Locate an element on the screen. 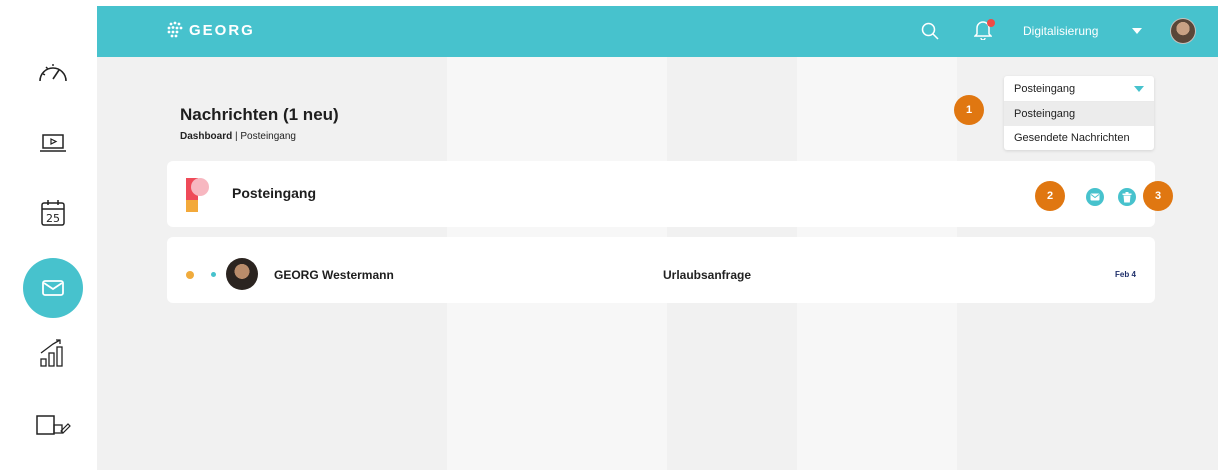 Image resolution: width=1226 pixels, height=470 pixels. sidebar: 25 is located at coordinates (48, 235).